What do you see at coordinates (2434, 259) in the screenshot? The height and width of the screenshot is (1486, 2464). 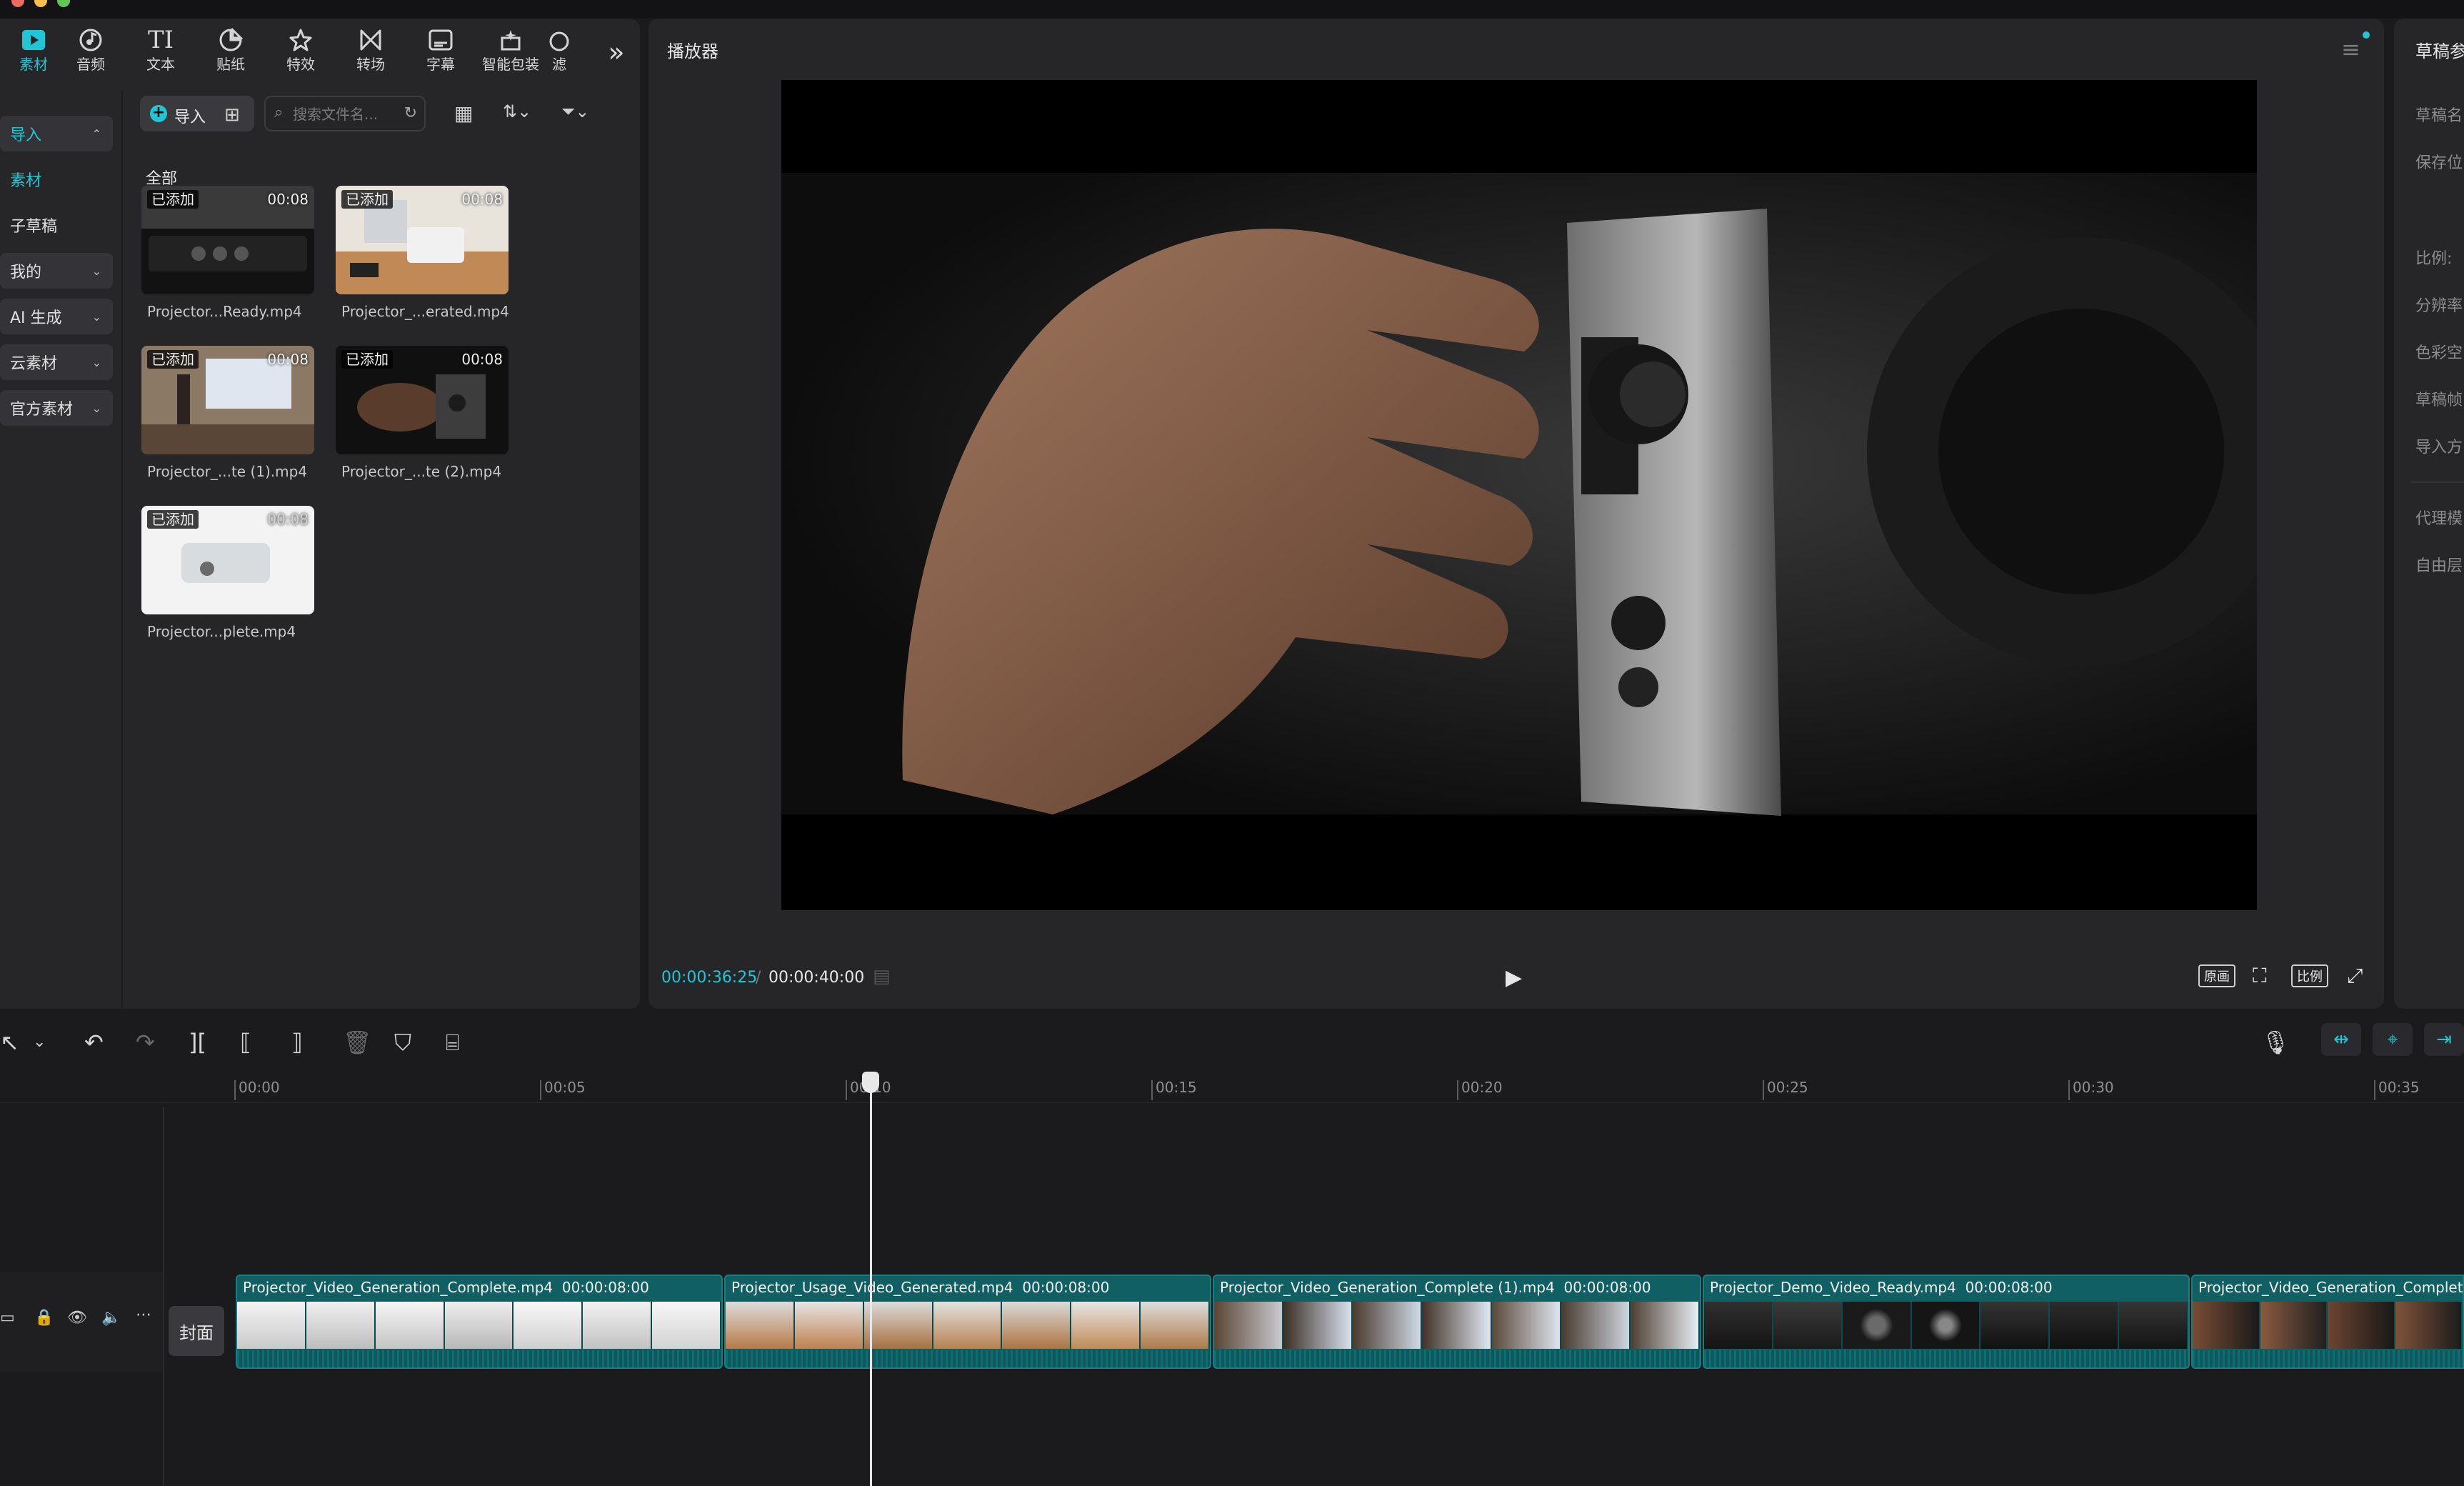 I see `field-label: 比例:` at bounding box center [2434, 259].